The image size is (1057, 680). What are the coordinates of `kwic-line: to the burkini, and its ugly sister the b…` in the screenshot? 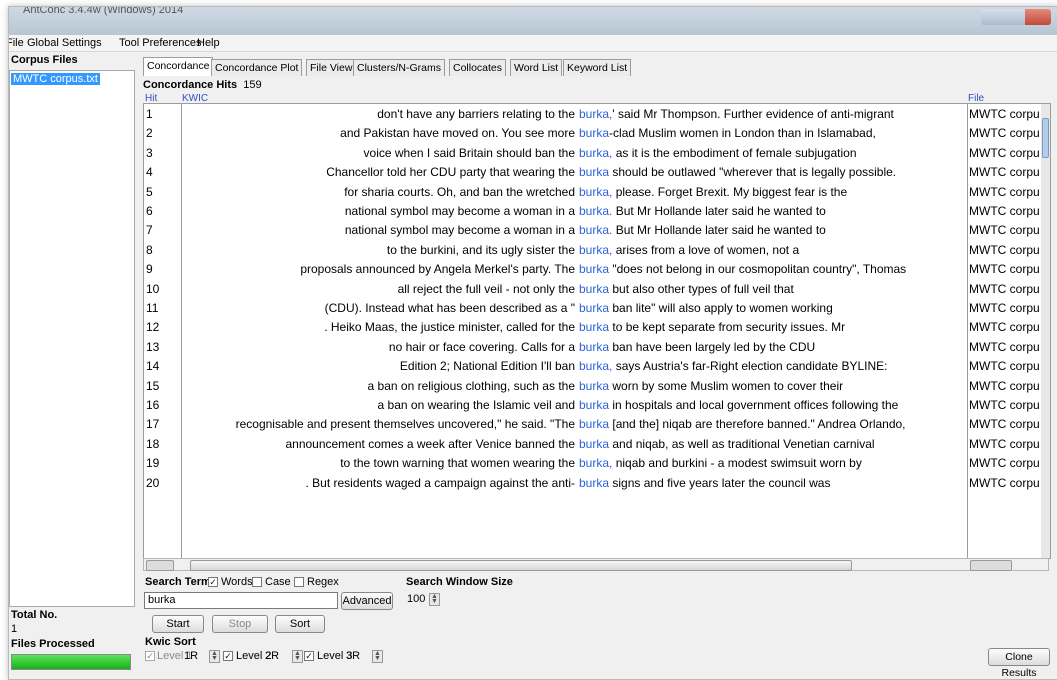 It's located at (574, 252).